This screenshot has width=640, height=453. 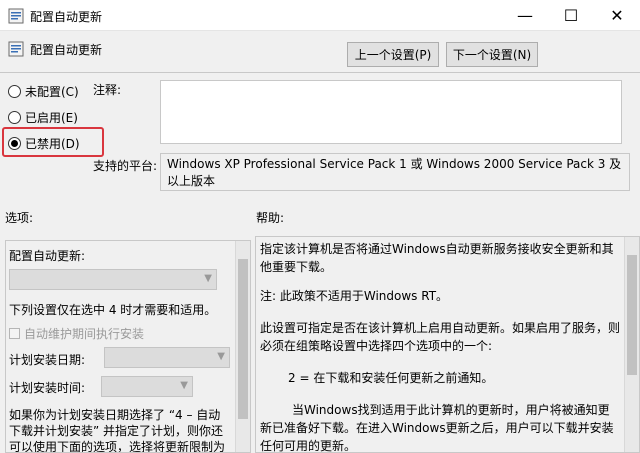 I want to click on help-scrollbar, so click(x=631, y=344).